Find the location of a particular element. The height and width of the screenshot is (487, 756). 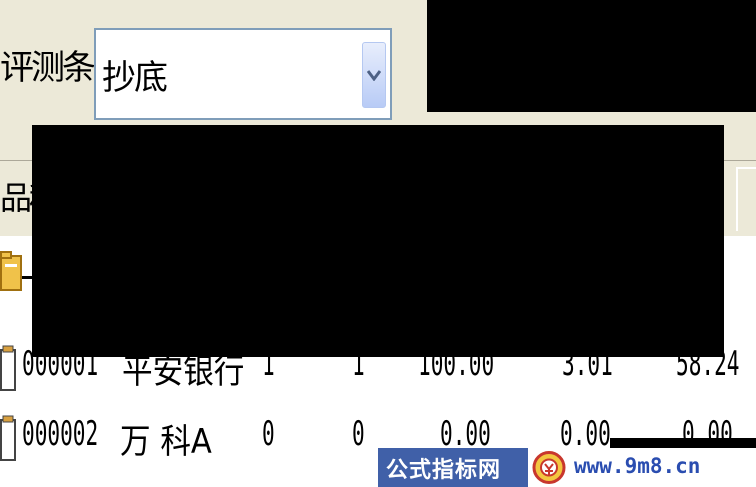

group-row-marker is located at coordinates (27, 277).